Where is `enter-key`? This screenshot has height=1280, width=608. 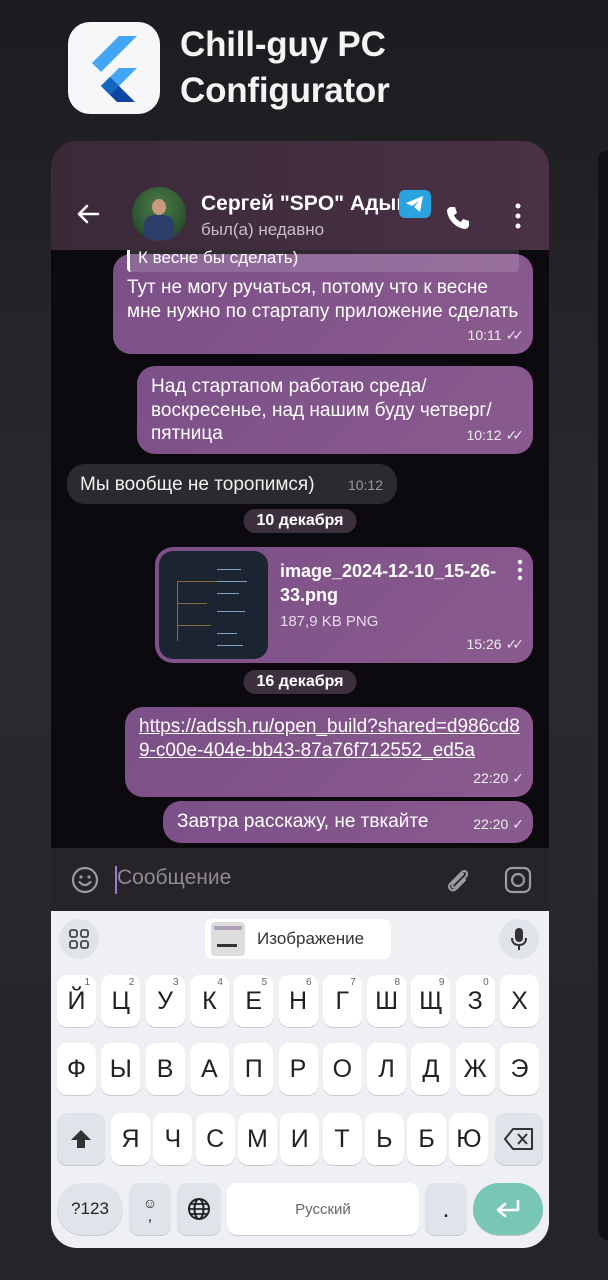
enter-key is located at coordinates (508, 1209).